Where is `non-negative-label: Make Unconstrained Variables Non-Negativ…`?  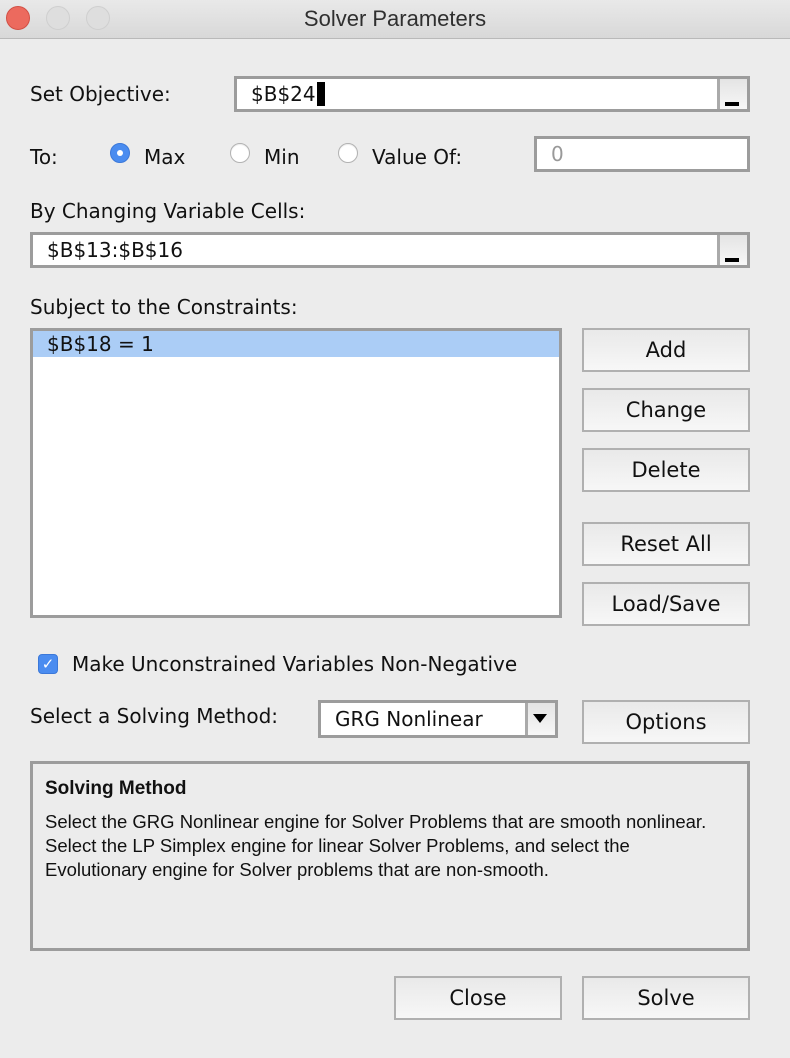
non-negative-label: Make Unconstrained Variables Non-Negativ… is located at coordinates (294, 664).